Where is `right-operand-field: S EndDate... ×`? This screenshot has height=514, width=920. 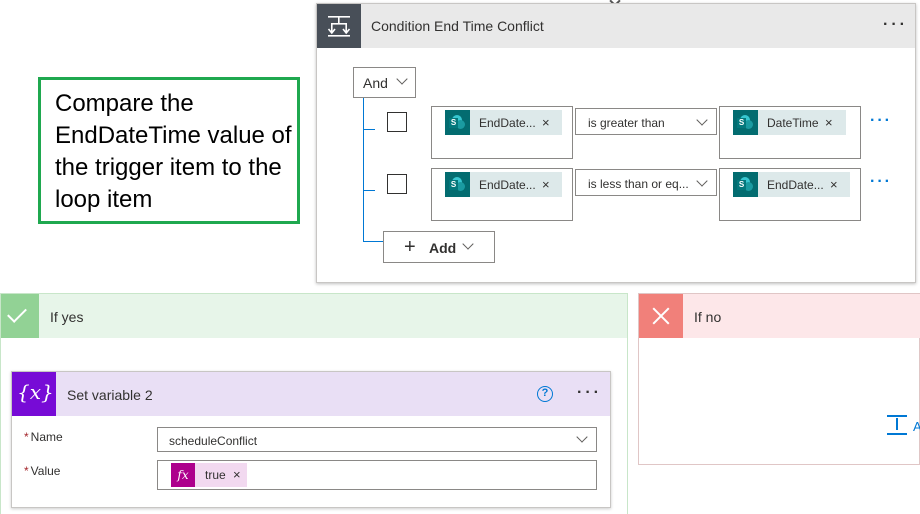 right-operand-field: S EndDate... × is located at coordinates (790, 194).